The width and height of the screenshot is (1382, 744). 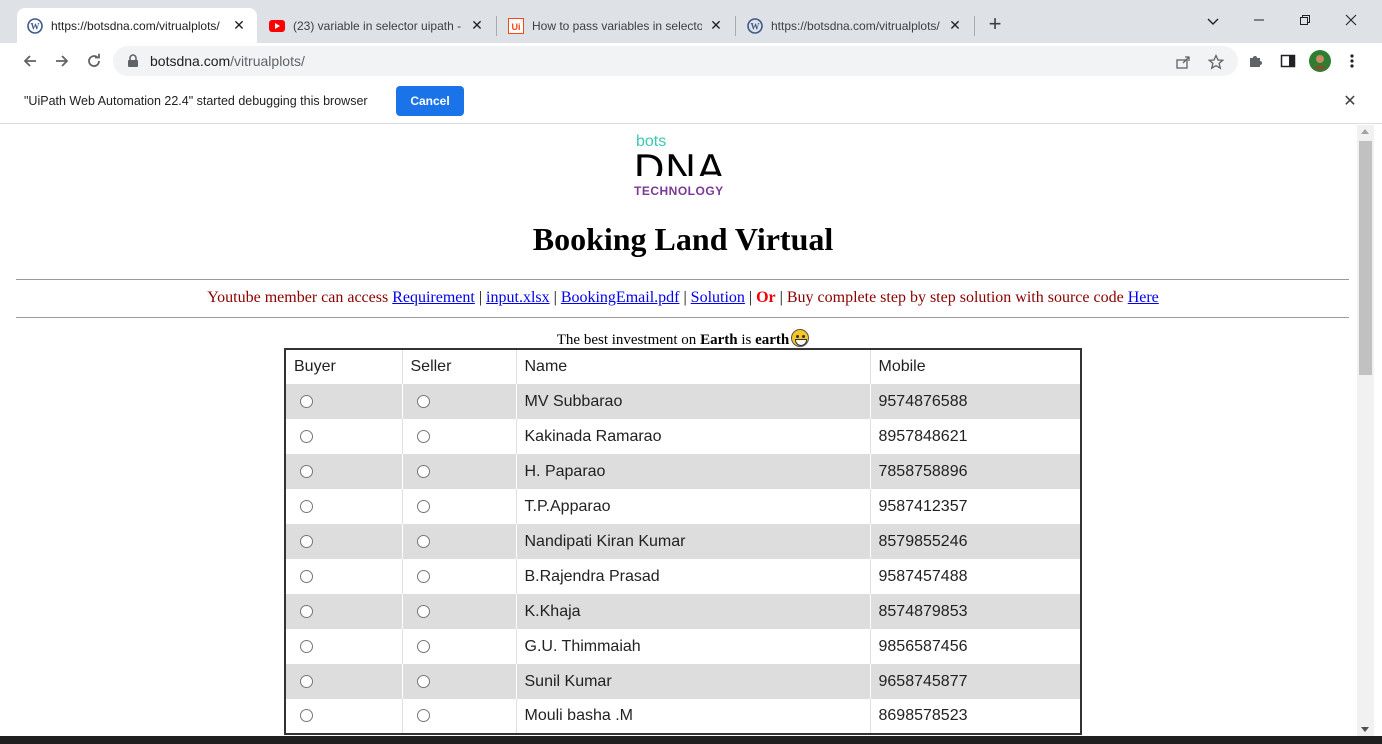 I want to click on table-row: MV Subbarao 9574876588, so click(x=683, y=401).